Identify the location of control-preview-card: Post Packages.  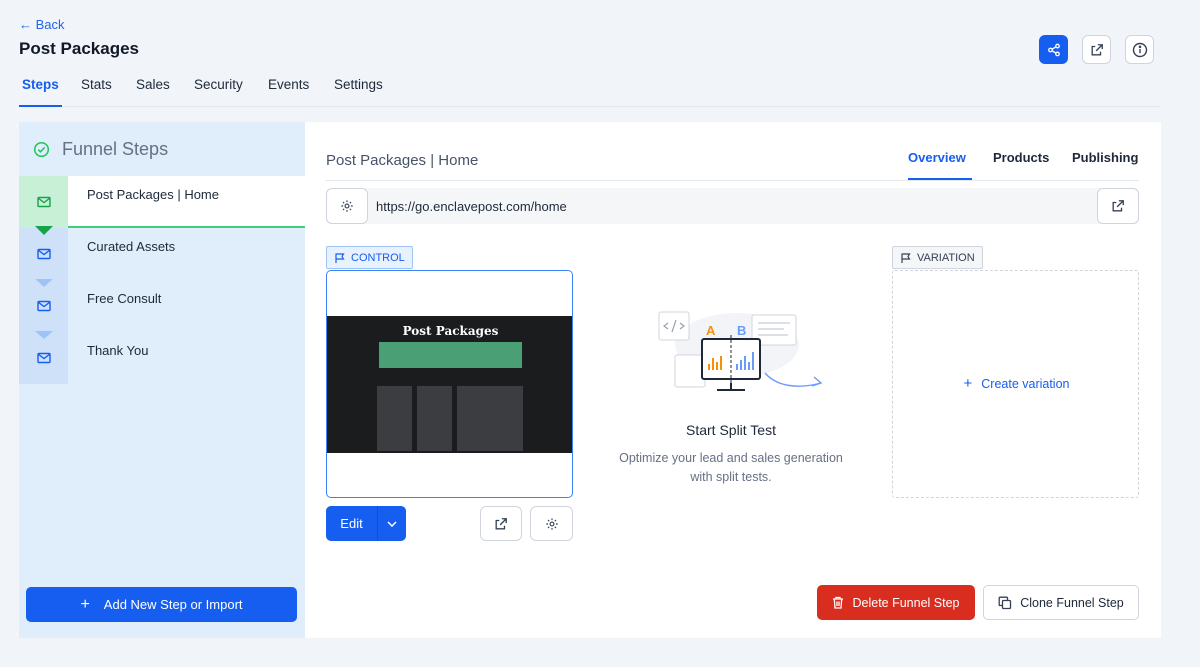
(449, 384).